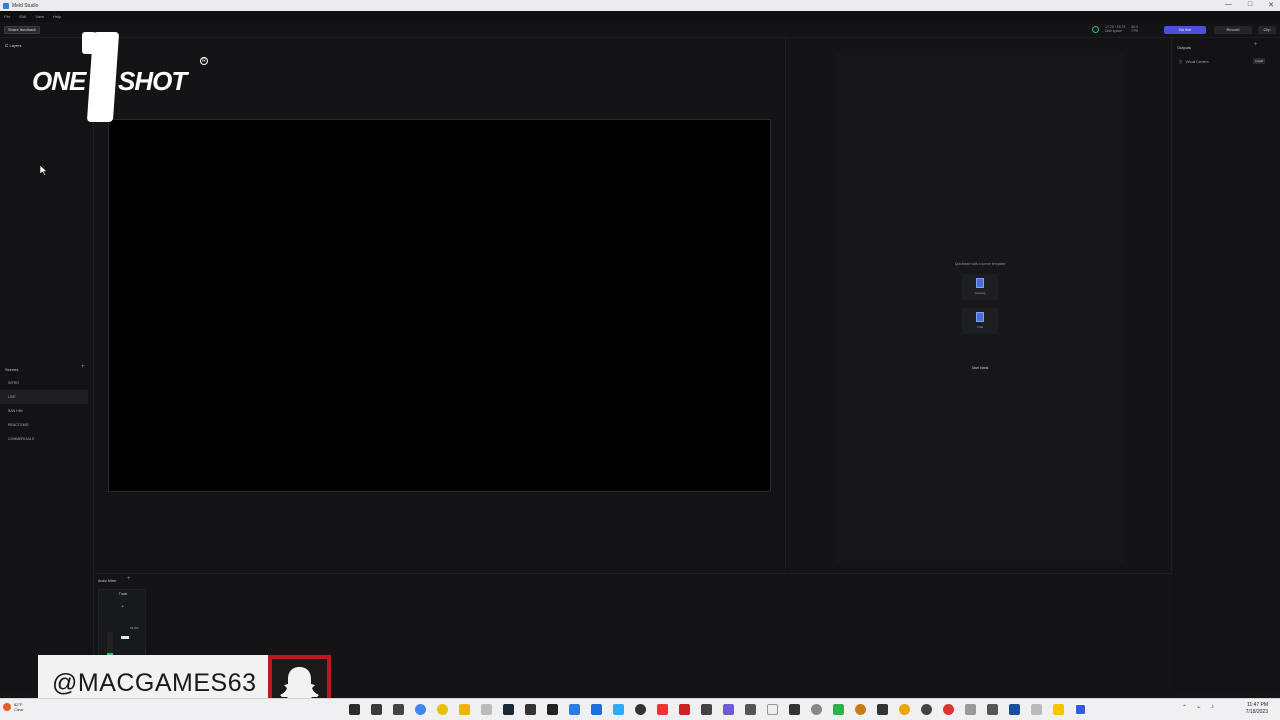  Describe the element at coordinates (980, 327) in the screenshot. I see `template-chat-label: Chat` at that location.